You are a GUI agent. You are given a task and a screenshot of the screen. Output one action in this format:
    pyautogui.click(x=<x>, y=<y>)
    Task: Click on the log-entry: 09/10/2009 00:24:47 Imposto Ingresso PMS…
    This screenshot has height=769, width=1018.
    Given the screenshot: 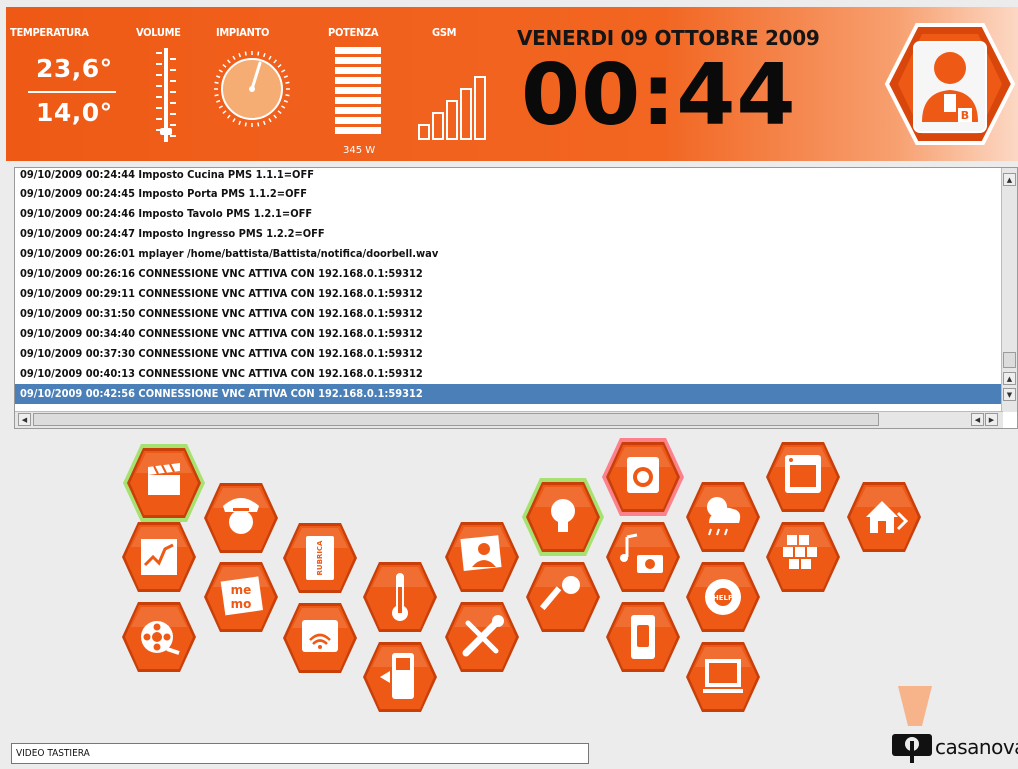 What is the action you would take?
    pyautogui.click(x=508, y=234)
    